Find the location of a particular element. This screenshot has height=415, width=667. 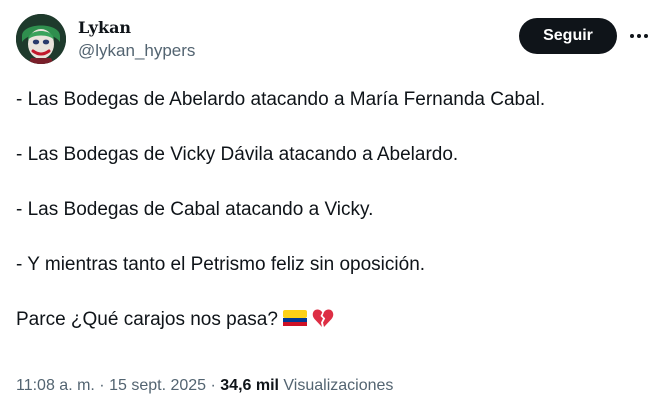

more-horizontal-icon is located at coordinates (639, 36).